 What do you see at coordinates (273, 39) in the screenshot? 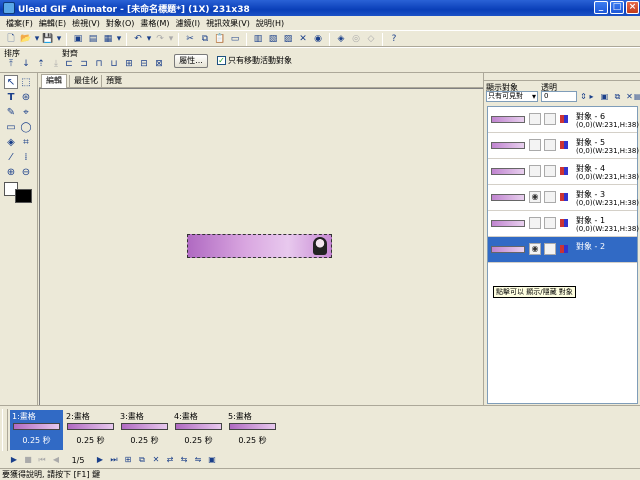
I see `frame-properties-icon: ▧` at bounding box center [273, 39].